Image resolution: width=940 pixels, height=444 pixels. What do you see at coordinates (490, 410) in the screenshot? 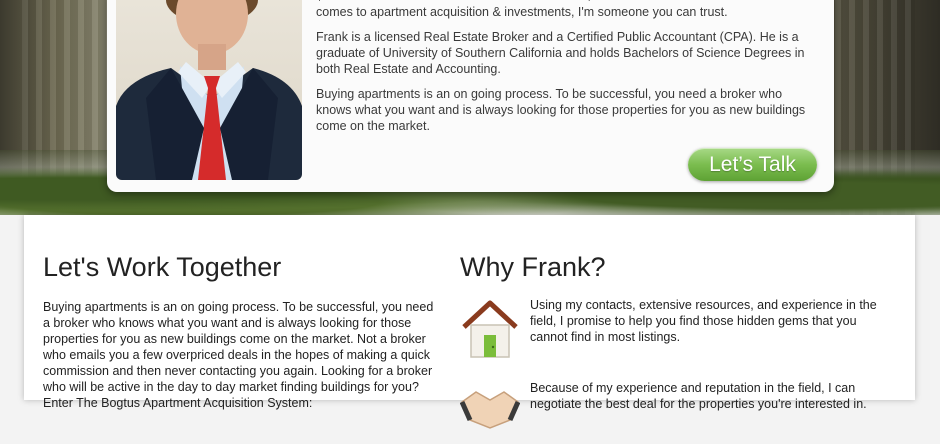
I see `handshake-icon` at bounding box center [490, 410].